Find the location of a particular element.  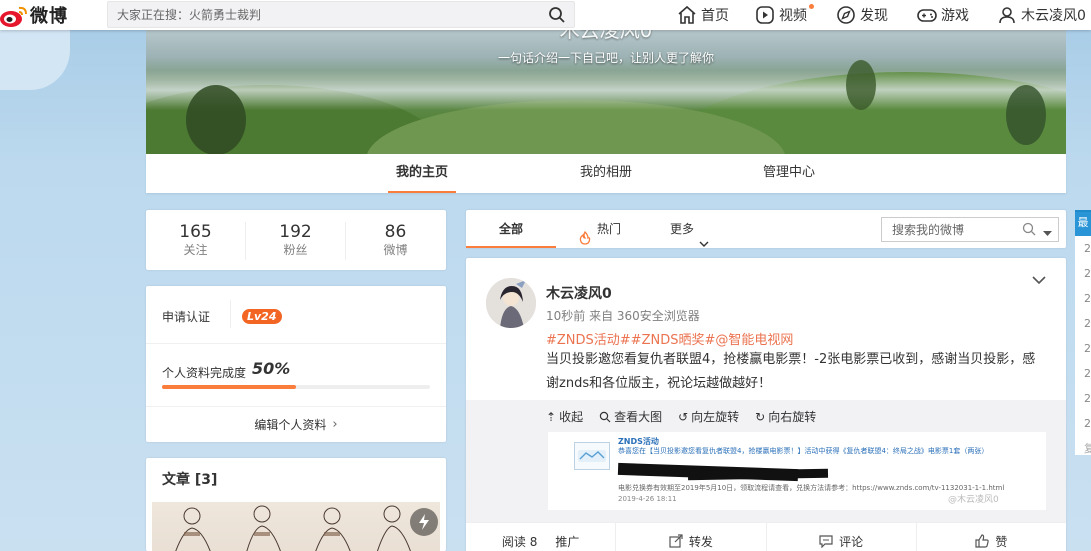

nav-discover-label: 发现 is located at coordinates (874, 16).